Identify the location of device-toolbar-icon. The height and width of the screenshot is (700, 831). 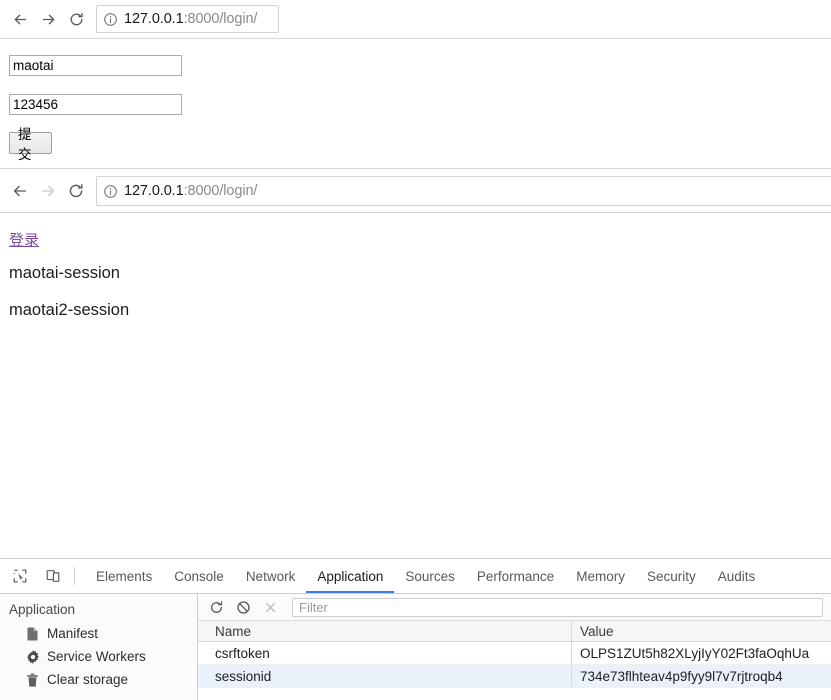
(52, 576).